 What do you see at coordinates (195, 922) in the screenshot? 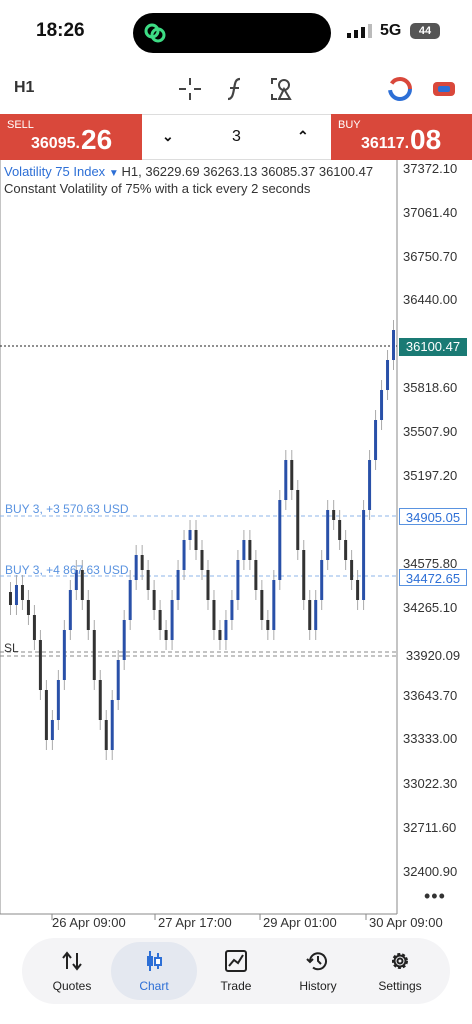
I see `time-tick: 27 Apr 17:00` at bounding box center [195, 922].